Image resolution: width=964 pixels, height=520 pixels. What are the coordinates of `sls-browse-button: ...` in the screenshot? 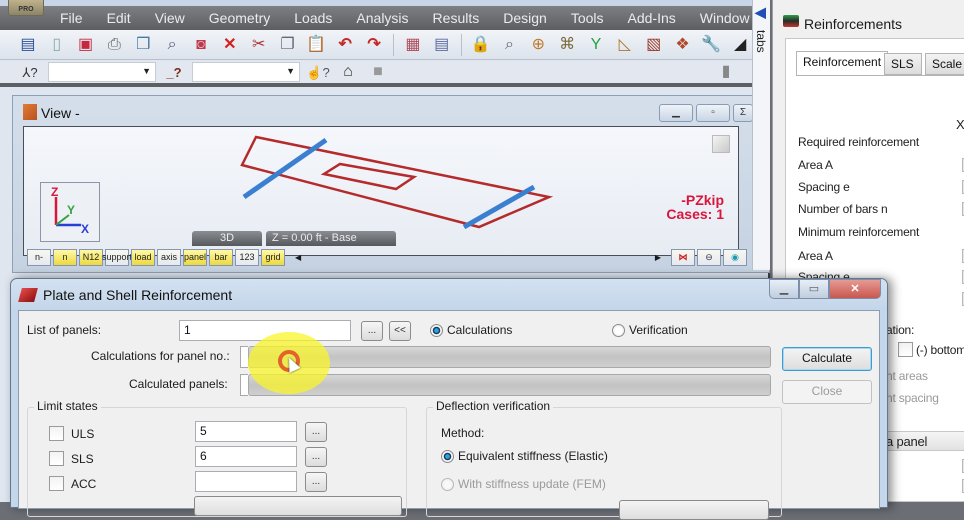 It's located at (316, 457).